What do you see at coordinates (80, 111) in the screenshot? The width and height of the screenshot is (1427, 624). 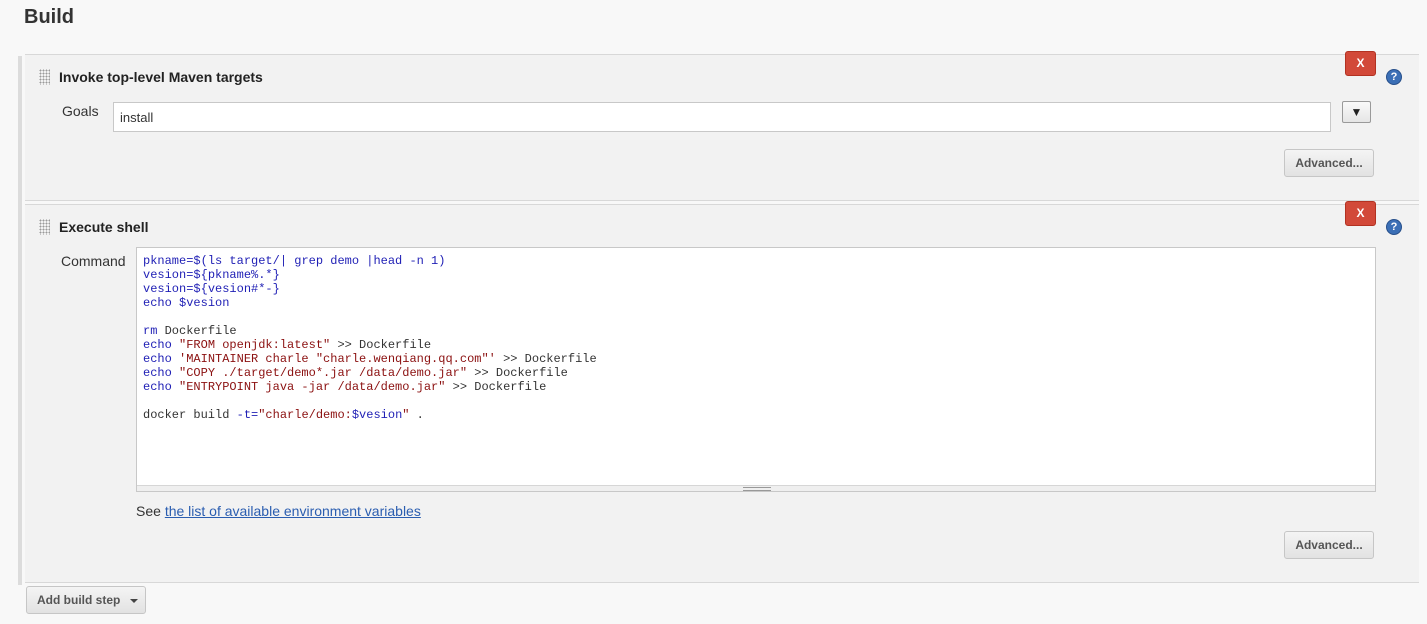 I see `goals-label: Goals` at bounding box center [80, 111].